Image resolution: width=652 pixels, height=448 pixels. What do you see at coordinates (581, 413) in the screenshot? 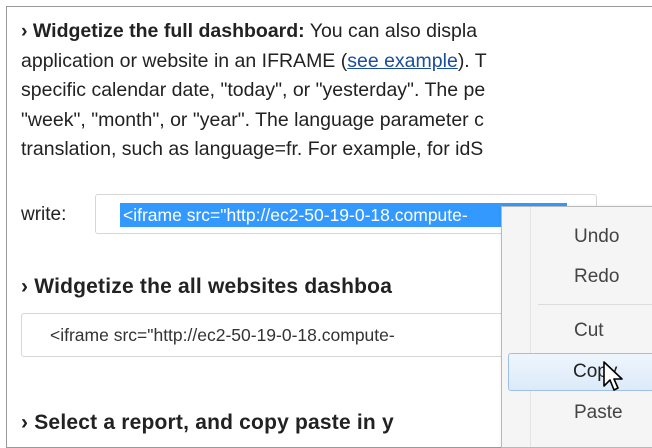
I see `menu-item-paste: Paste` at bounding box center [581, 413].